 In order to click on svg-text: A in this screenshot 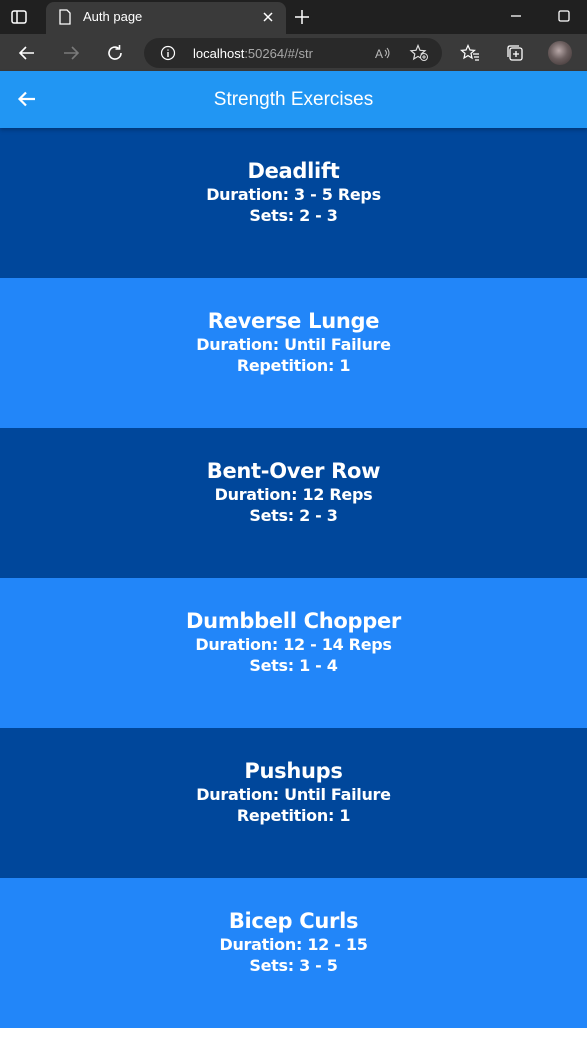, I will do `click(379, 54)`.